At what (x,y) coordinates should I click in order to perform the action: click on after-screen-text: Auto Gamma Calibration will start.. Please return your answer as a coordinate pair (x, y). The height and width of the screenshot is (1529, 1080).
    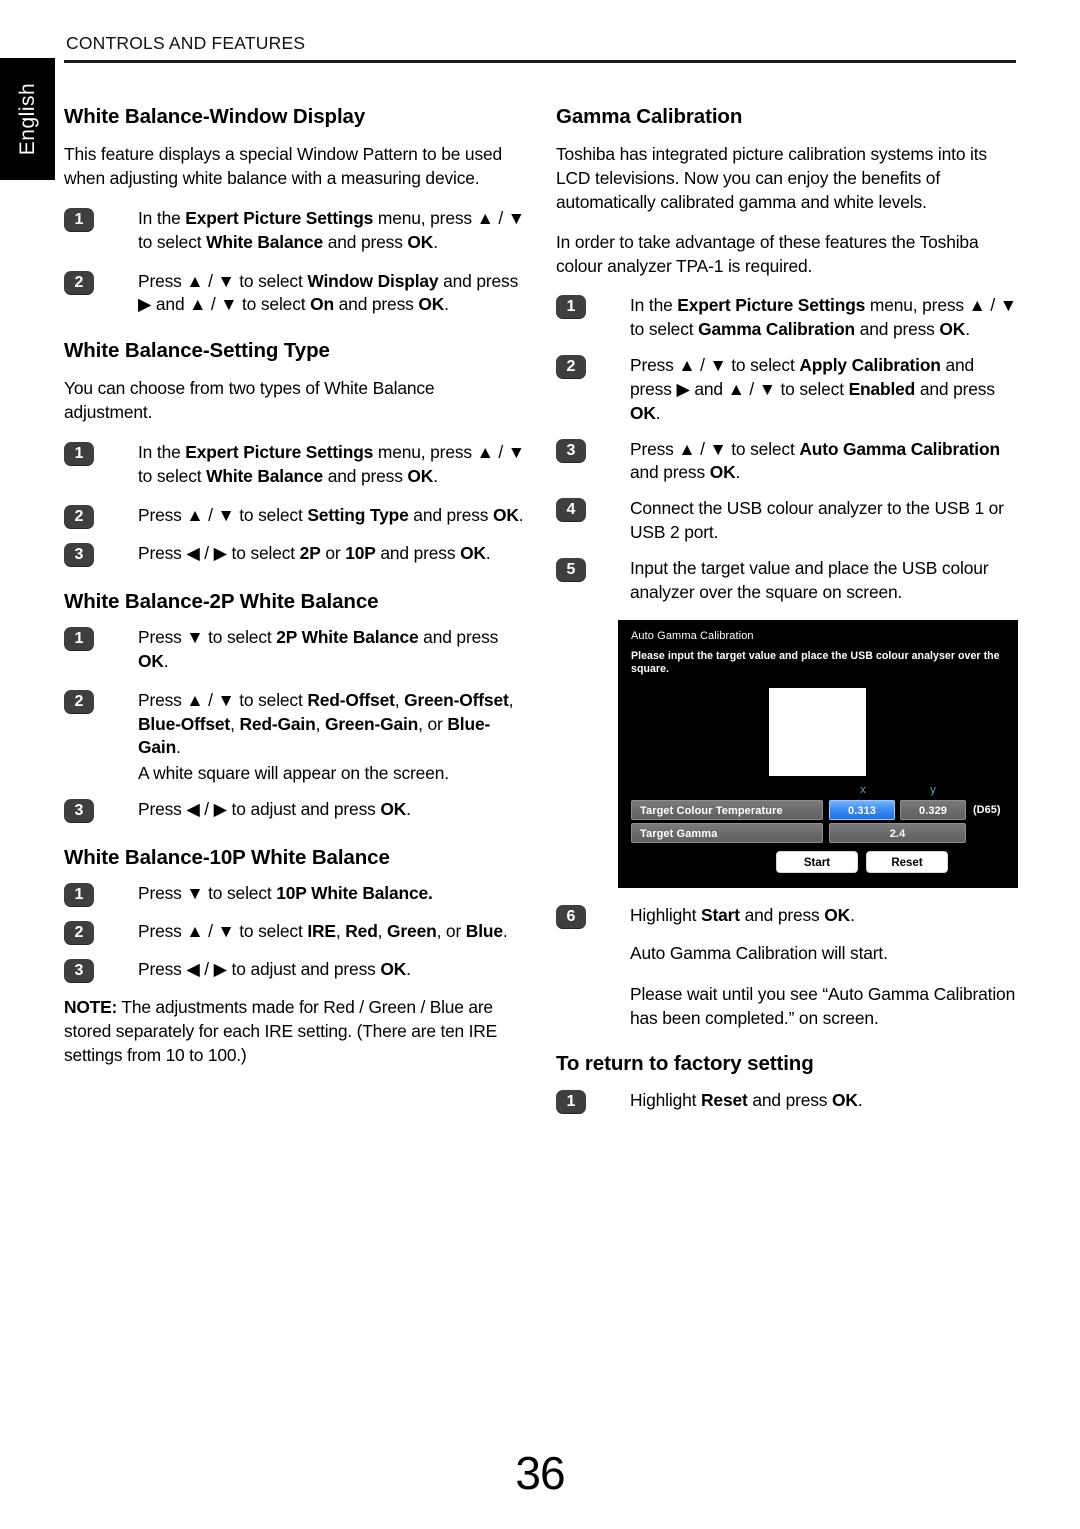
    Looking at the image, I should click on (759, 952).